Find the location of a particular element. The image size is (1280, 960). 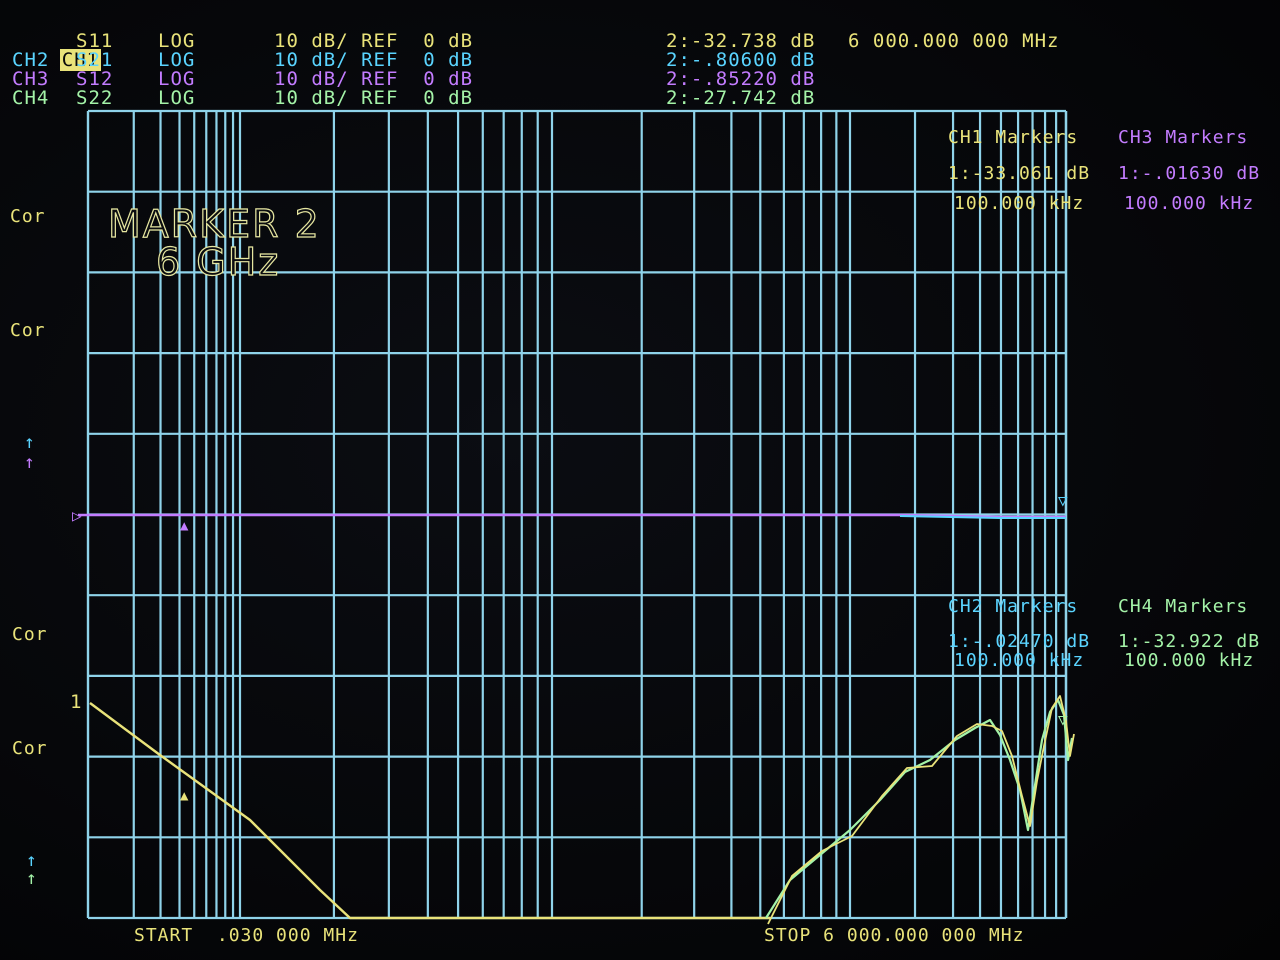

ch1-marker-freq: 100.000 kHz is located at coordinates (1019, 203).